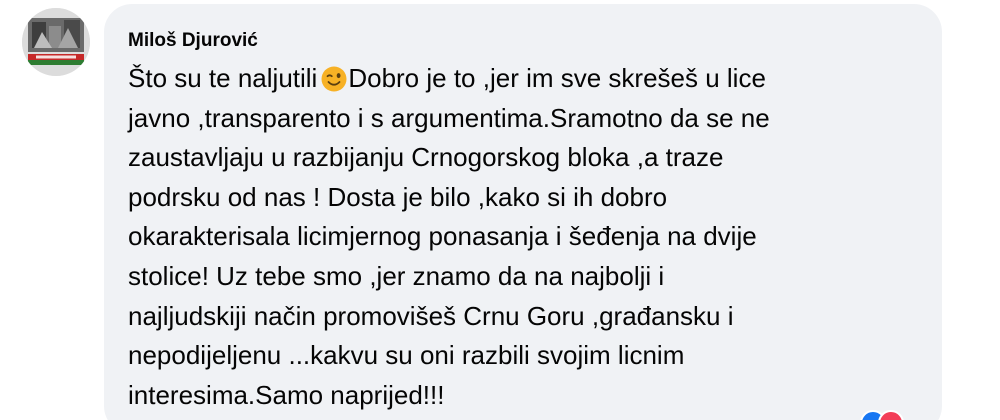 The image size is (1000, 420). I want to click on winking-face-icon, so click(334, 79).